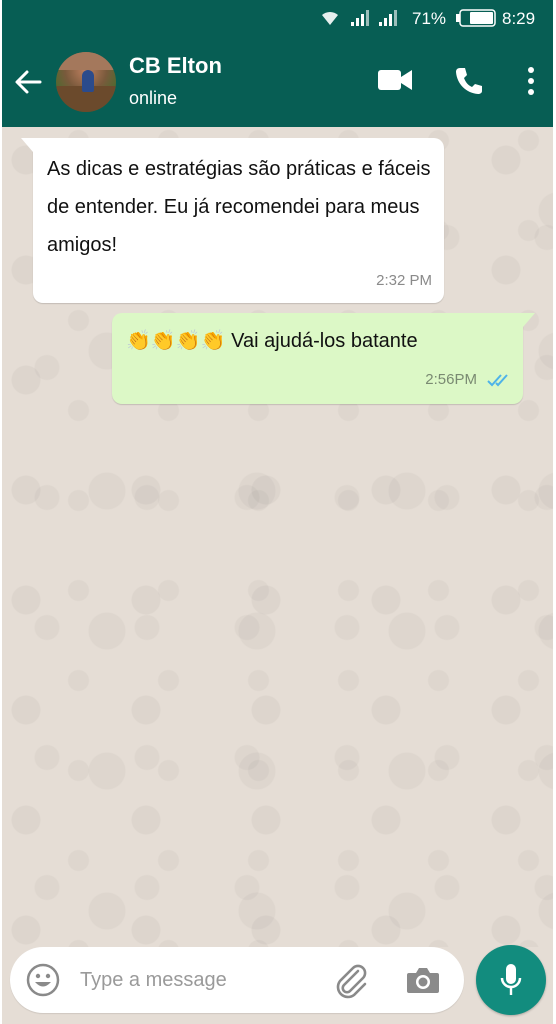 Image resolution: width=556 pixels, height=1024 pixels. I want to click on outgoing-message: 👏👏👏👏 Vai ajudá-los batante 2:56PM, so click(323, 358).